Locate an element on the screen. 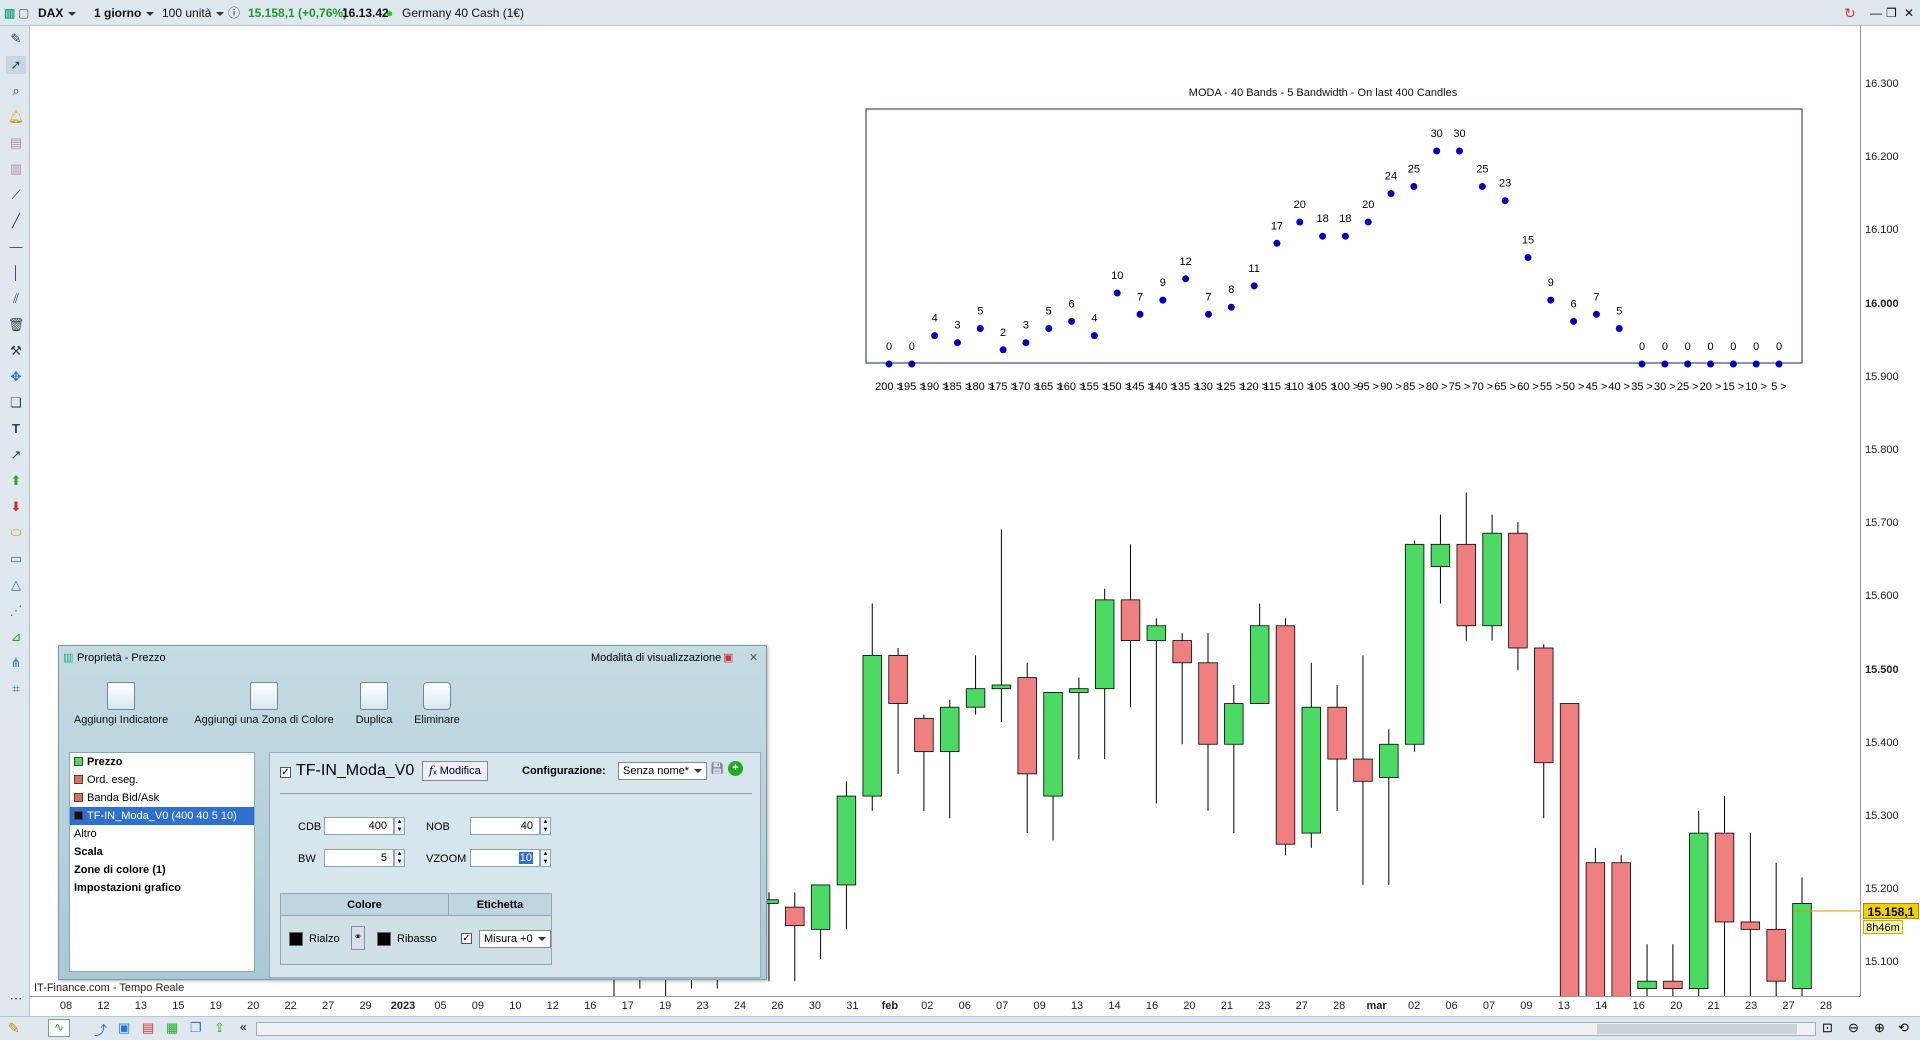 Image resolution: width=1920 pixels, height=1040 pixels. settings-list-item: Prezzo is located at coordinates (162, 762).